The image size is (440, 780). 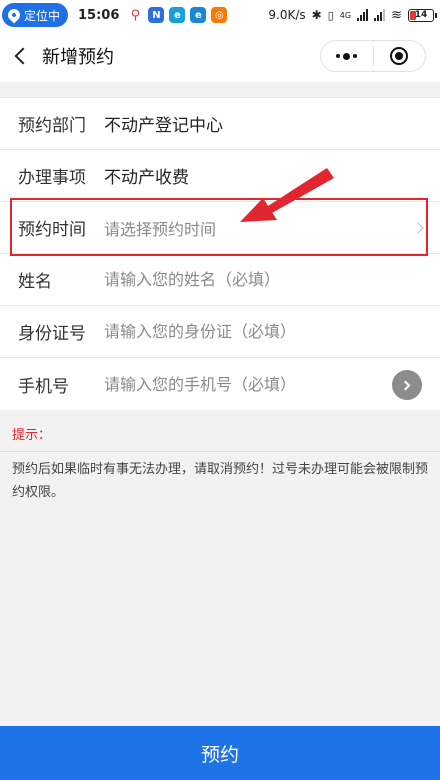 What do you see at coordinates (163, 126) in the screenshot?
I see `department-value: 不动产登记中心` at bounding box center [163, 126].